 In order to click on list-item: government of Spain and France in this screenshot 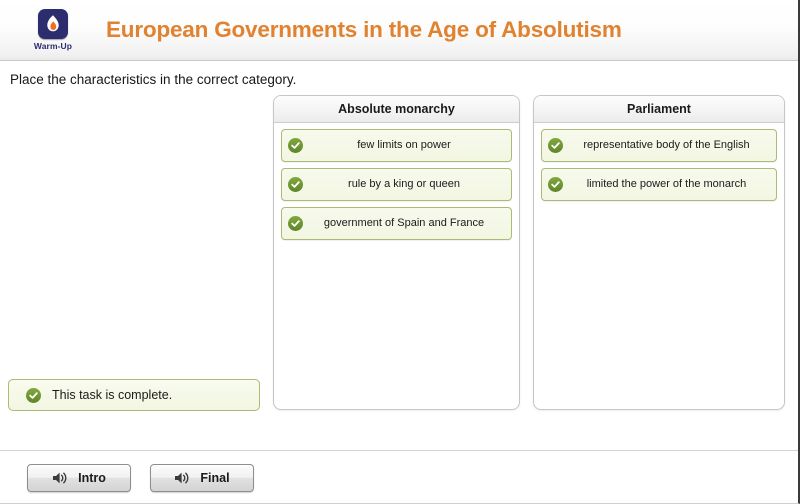, I will do `click(396, 223)`.